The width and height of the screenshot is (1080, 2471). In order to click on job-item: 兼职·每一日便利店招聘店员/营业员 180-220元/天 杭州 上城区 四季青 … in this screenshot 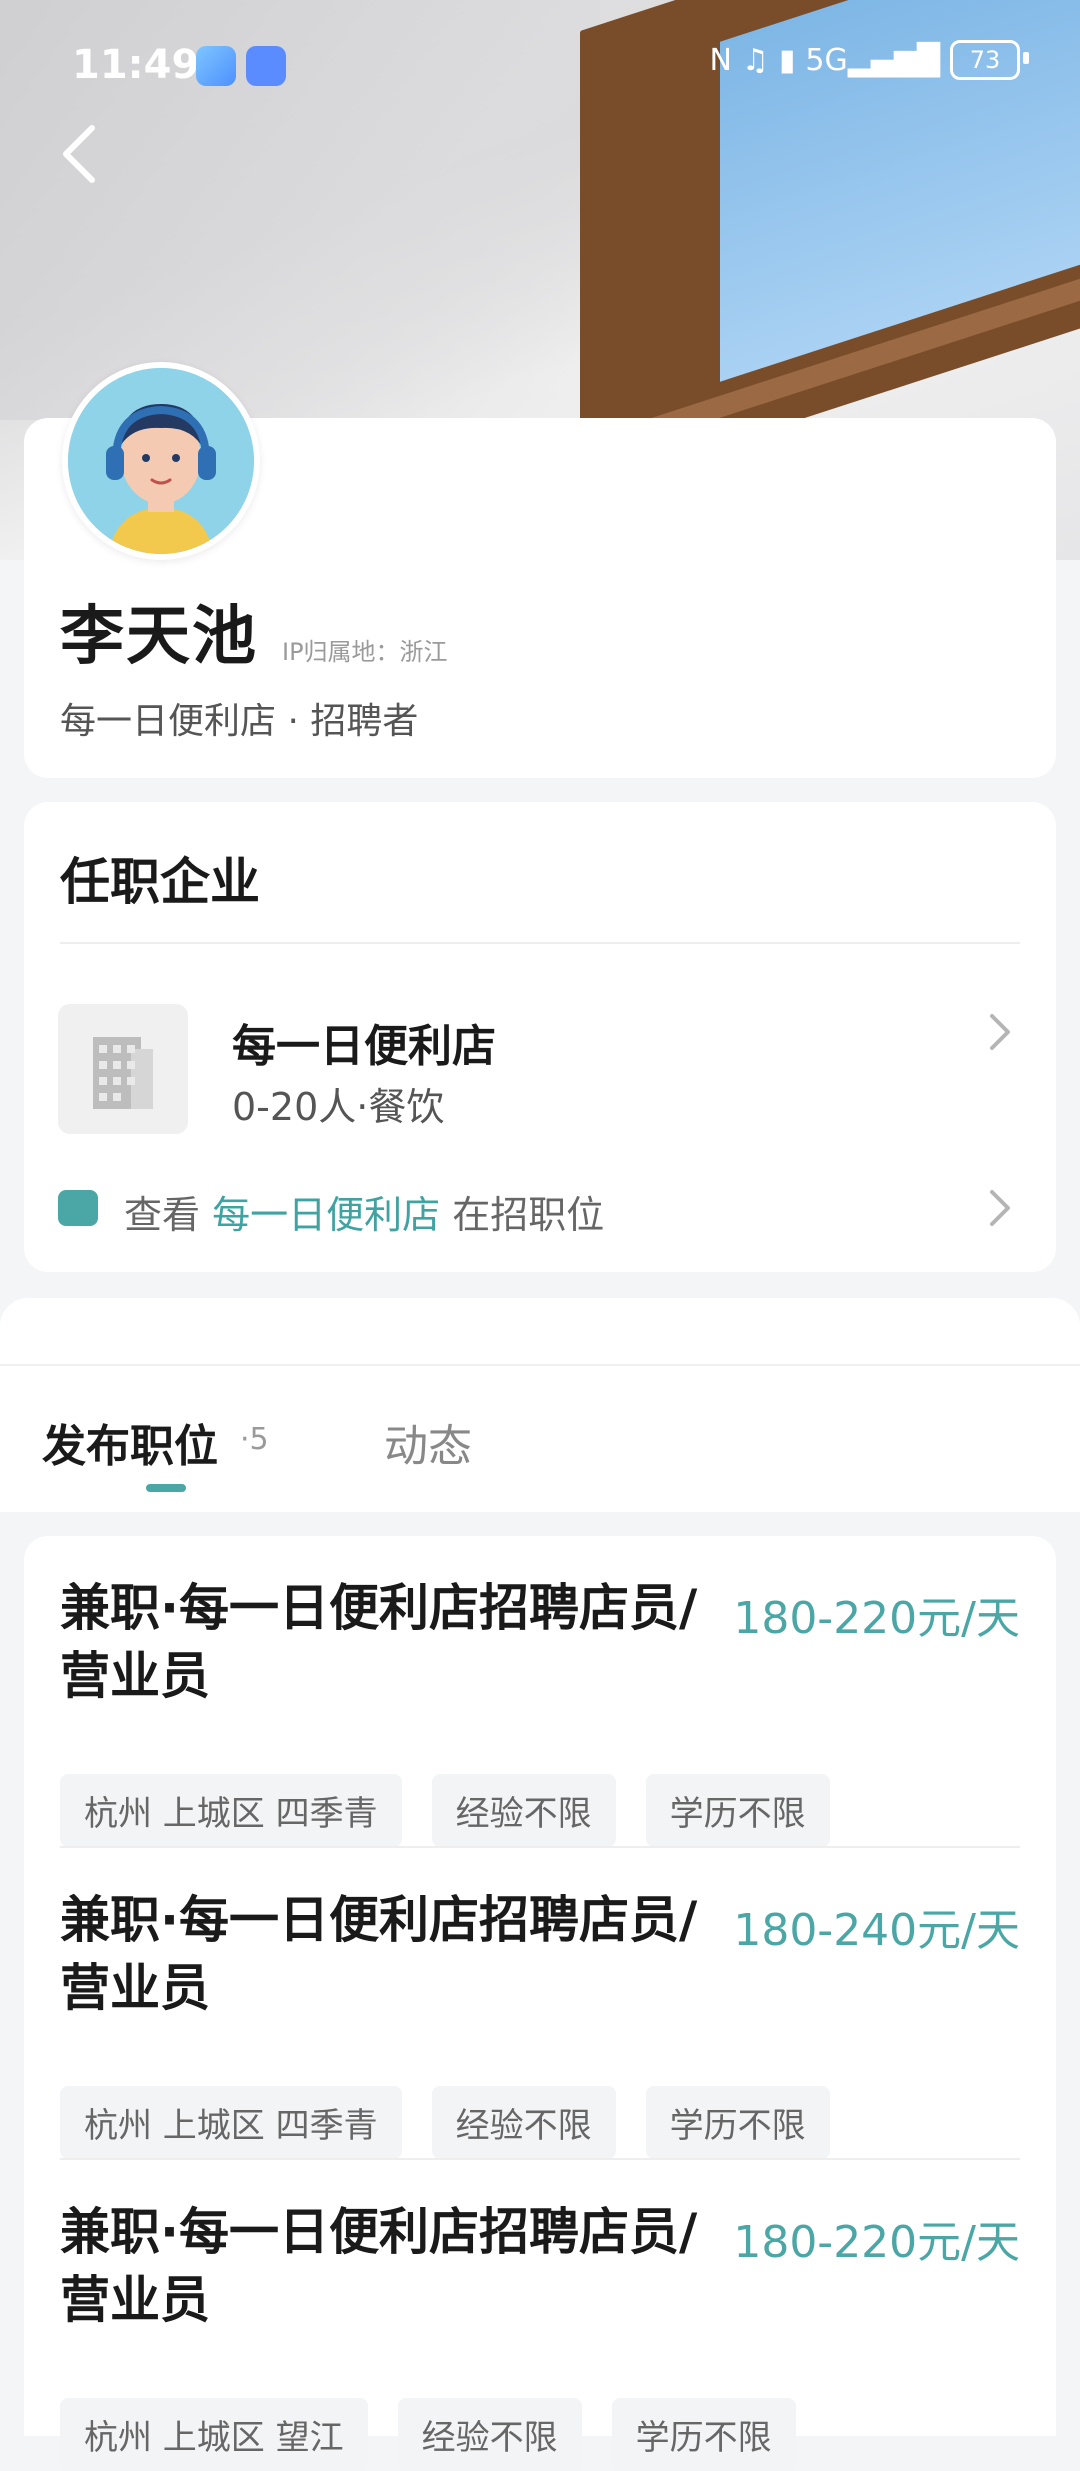, I will do `click(540, 1710)`.